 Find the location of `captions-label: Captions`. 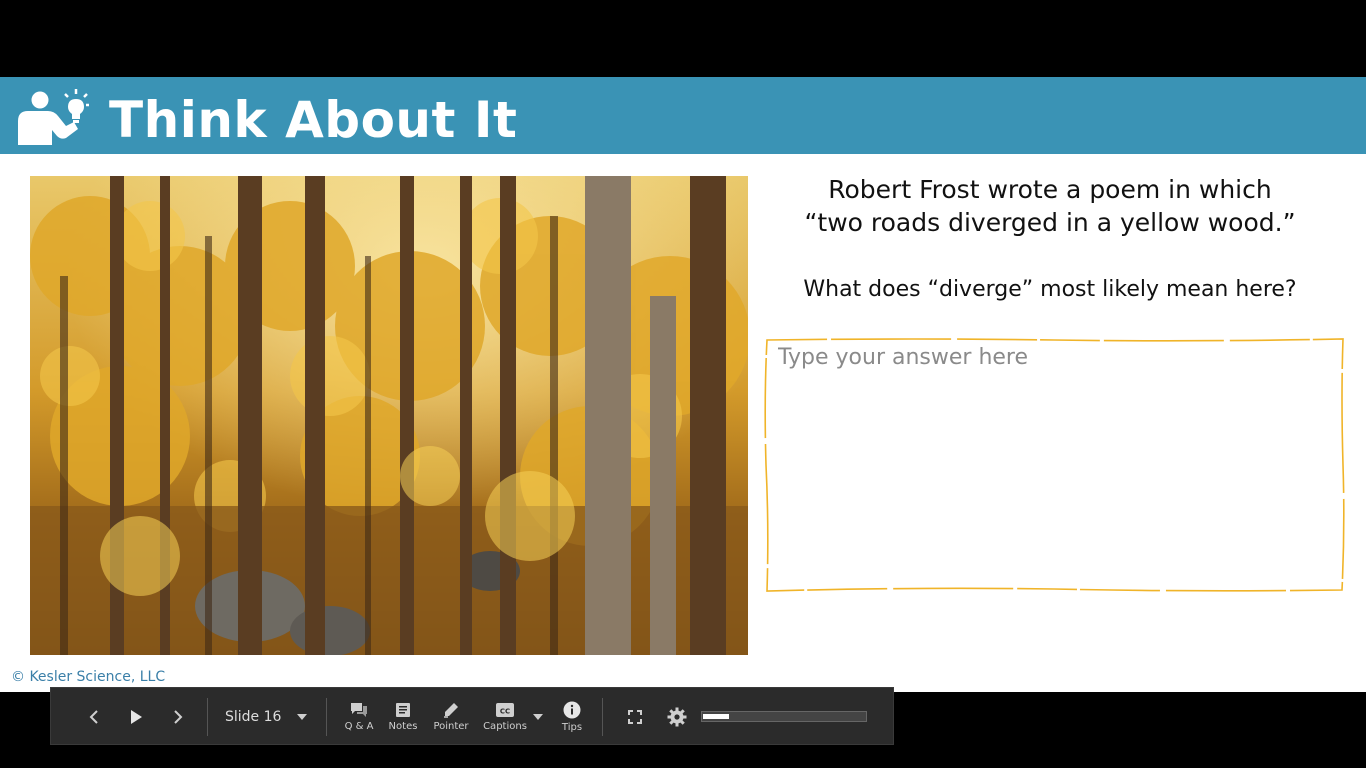

captions-label: Captions is located at coordinates (505, 726).